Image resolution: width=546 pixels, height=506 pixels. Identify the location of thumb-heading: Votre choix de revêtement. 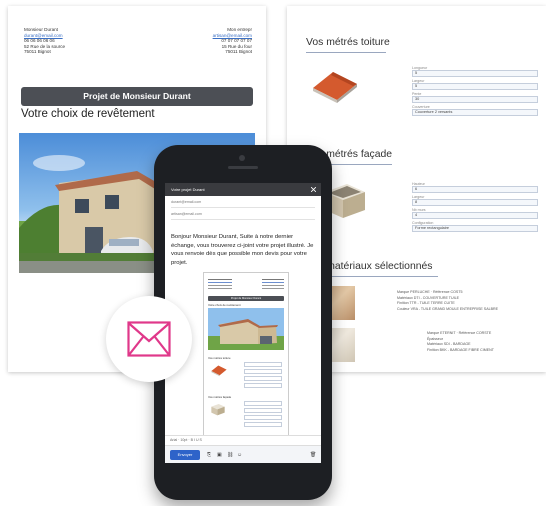
(224, 305).